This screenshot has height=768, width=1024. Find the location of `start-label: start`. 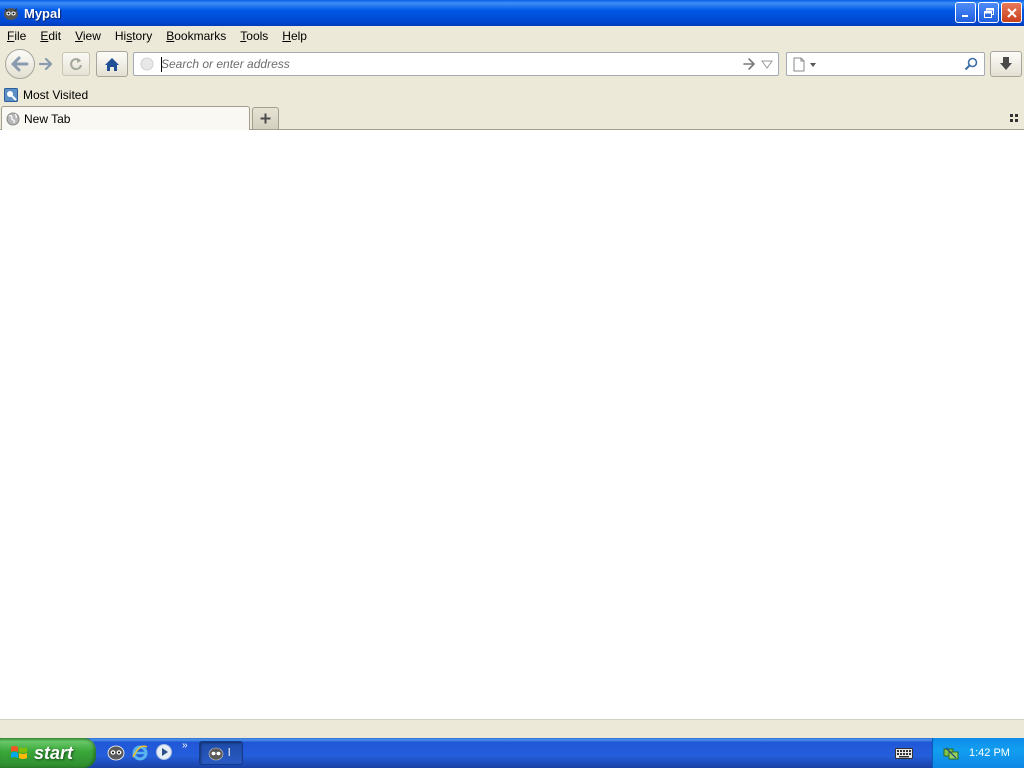

start-label: start is located at coordinates (54, 752).